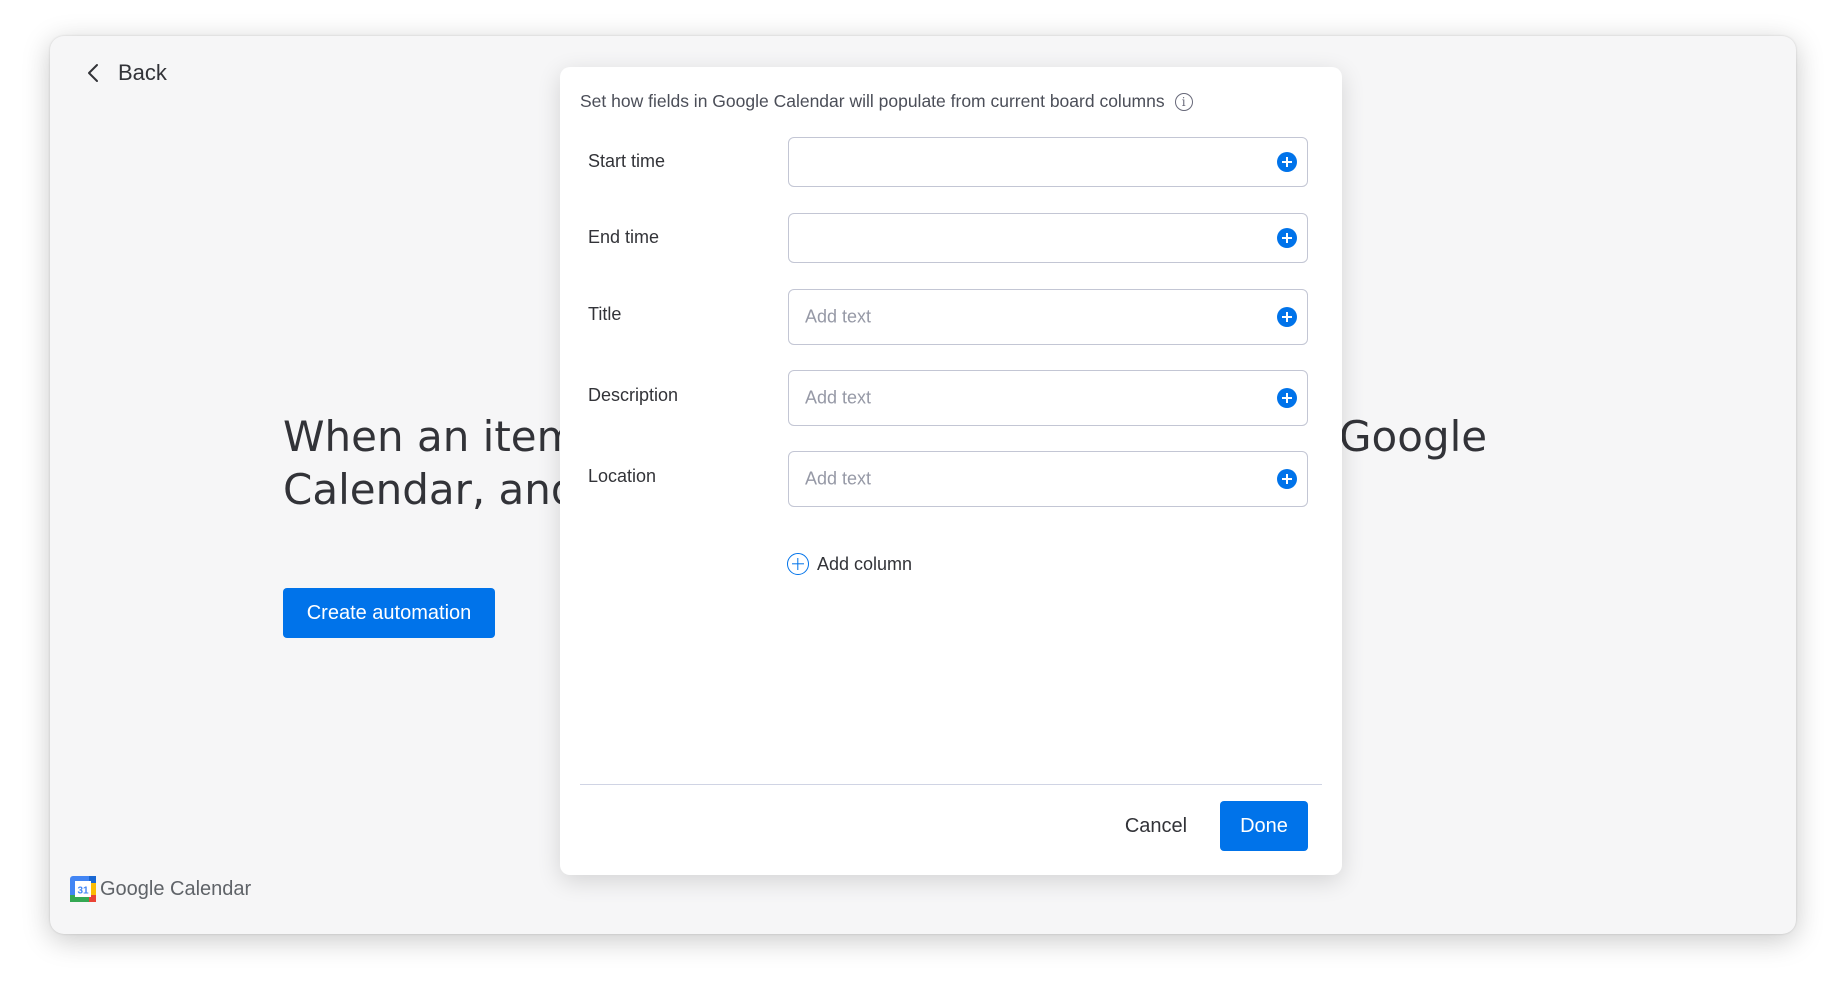 This screenshot has height=998, width=1846. I want to click on location-add-icon, so click(1287, 479).